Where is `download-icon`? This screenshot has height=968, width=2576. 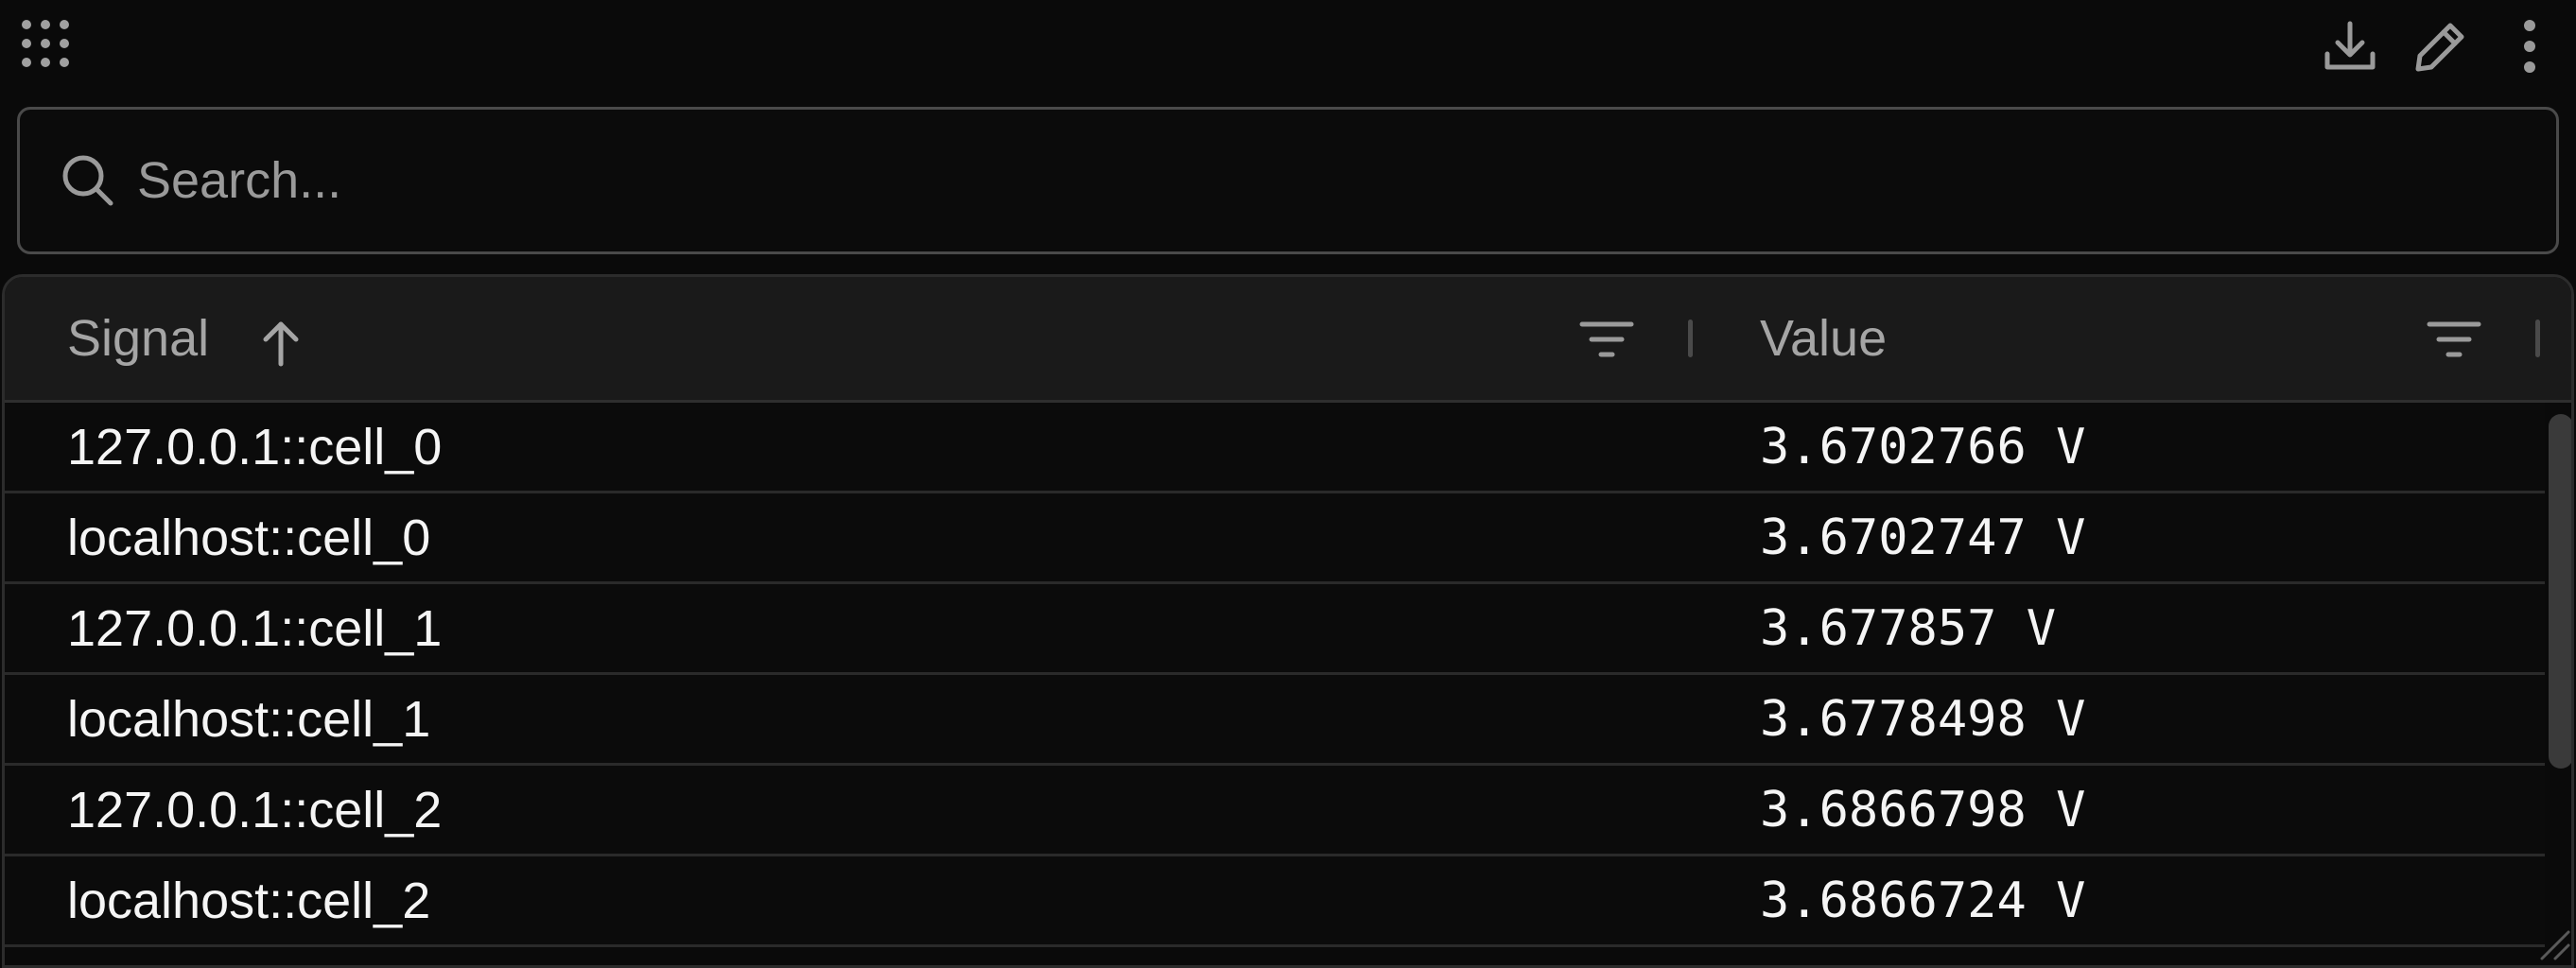 download-icon is located at coordinates (2350, 46).